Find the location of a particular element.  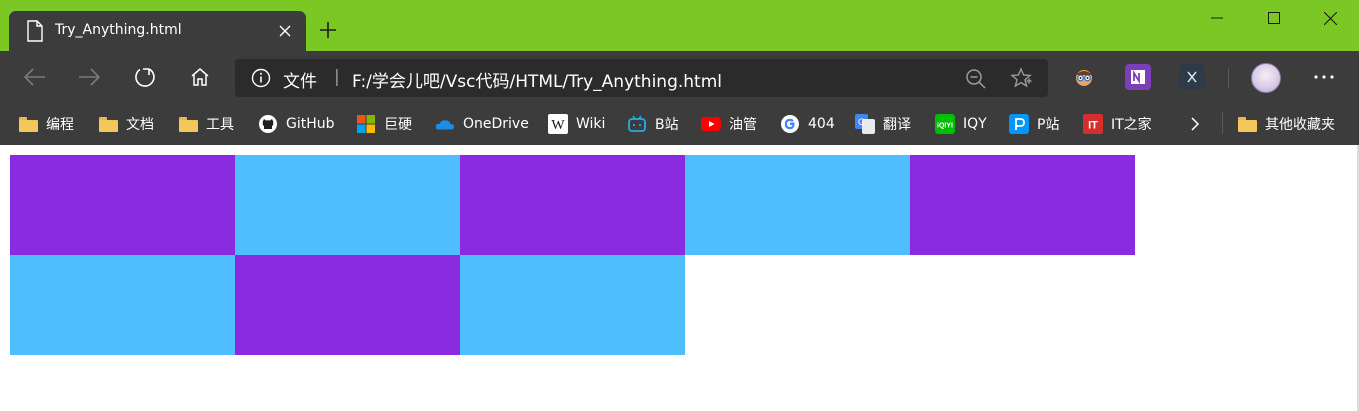

bookmark-label: 文档 is located at coordinates (140, 125).